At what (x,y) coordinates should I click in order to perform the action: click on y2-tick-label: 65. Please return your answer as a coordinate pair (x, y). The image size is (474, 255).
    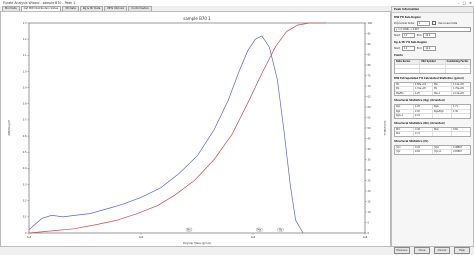
    Looking at the image, I should click on (370, 96).